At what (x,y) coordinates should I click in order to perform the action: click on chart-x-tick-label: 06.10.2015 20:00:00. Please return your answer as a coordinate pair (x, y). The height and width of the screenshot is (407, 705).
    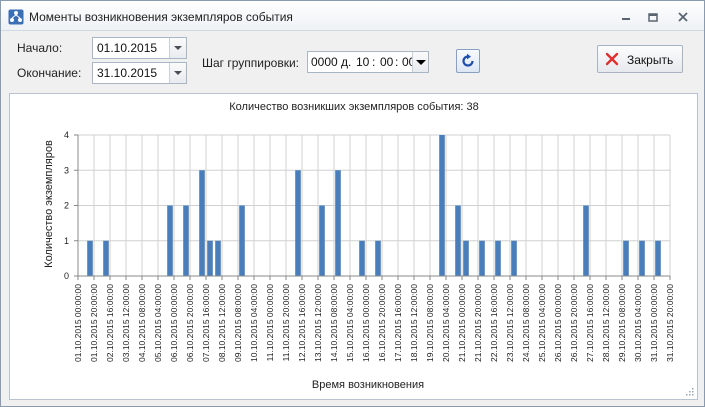
    Looking at the image, I should click on (190, 323).